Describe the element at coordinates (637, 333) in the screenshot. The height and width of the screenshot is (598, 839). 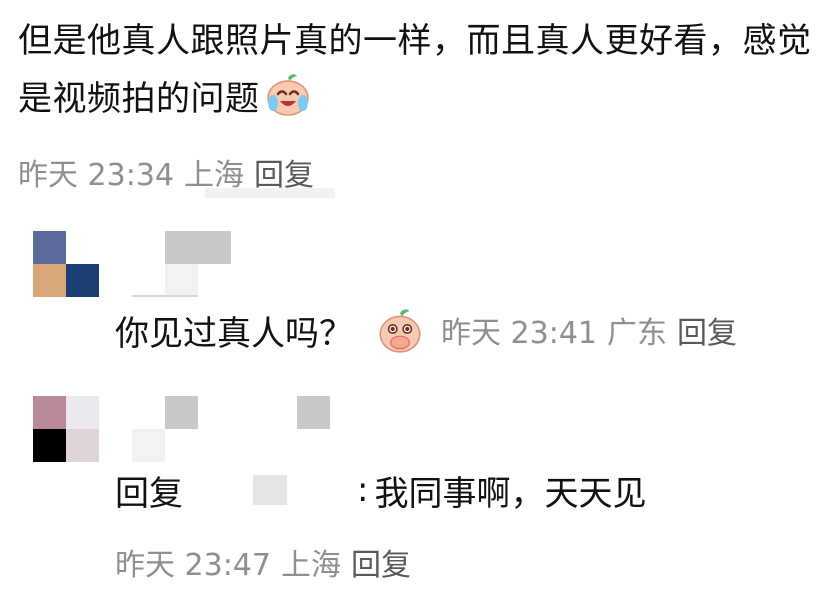
I see `reply-1-location: 广东` at that location.